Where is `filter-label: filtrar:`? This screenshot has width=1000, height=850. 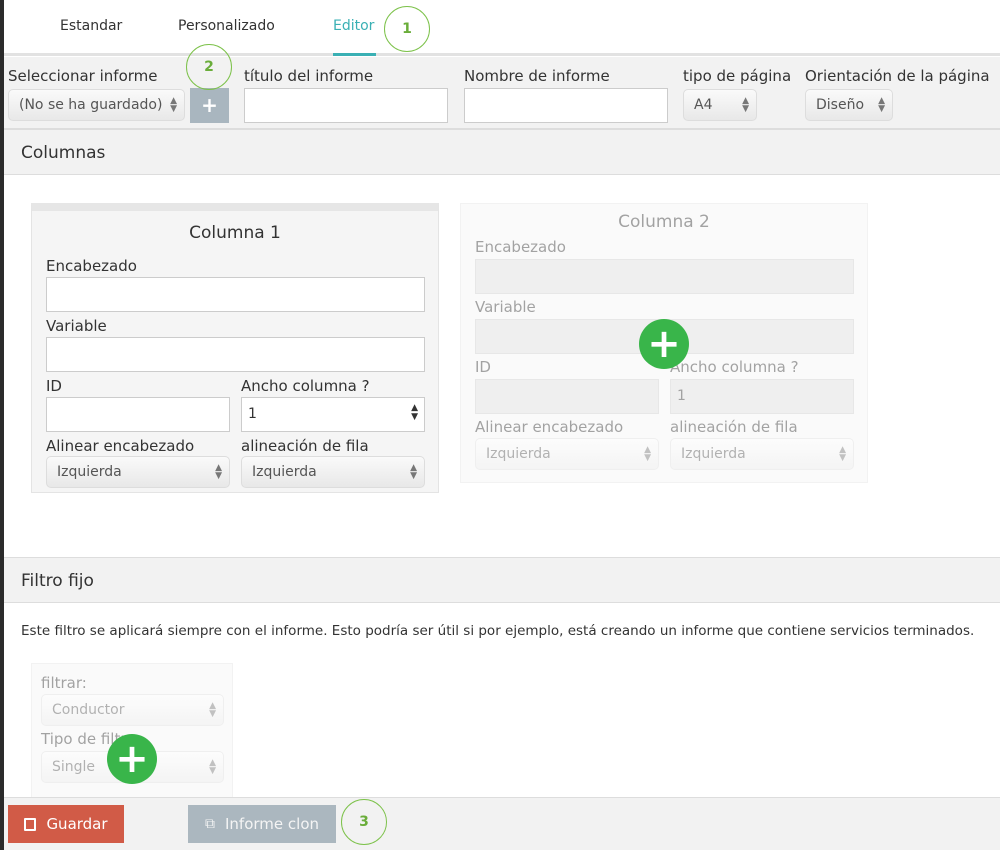 filter-label: filtrar: is located at coordinates (64, 683).